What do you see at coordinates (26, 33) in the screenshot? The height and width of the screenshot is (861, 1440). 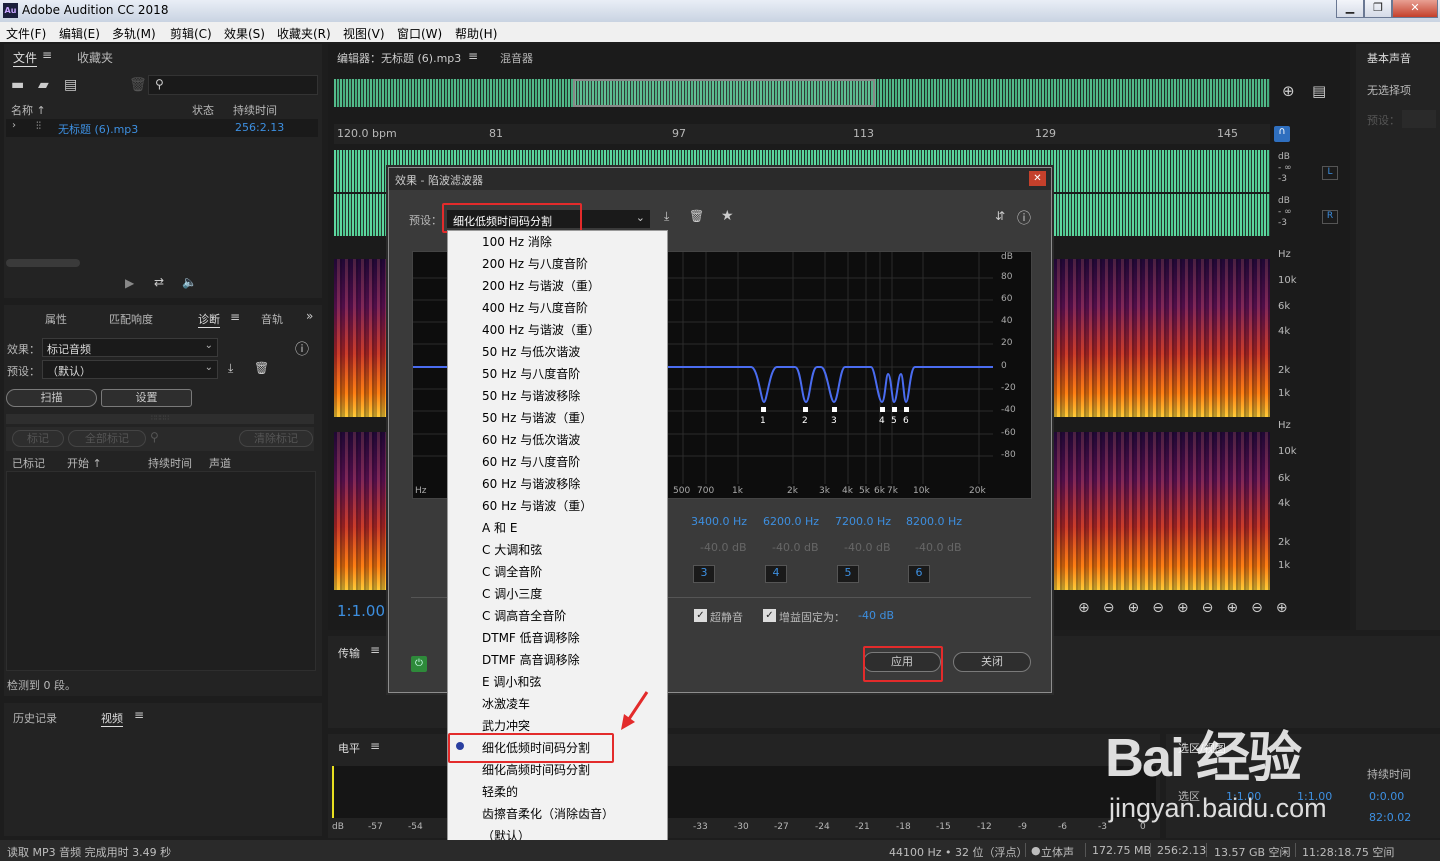 I see `menu-file: 文件(F)` at bounding box center [26, 33].